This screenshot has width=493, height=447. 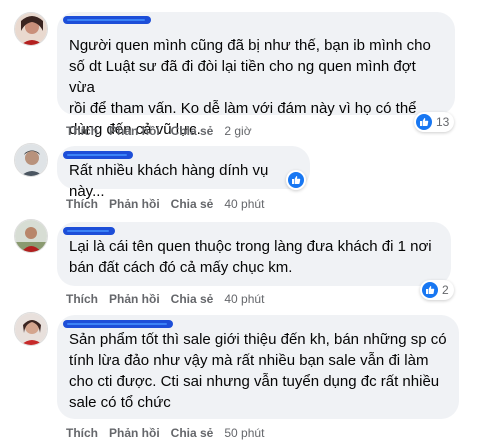 I want to click on reaction-summary: 2, so click(x=437, y=290).